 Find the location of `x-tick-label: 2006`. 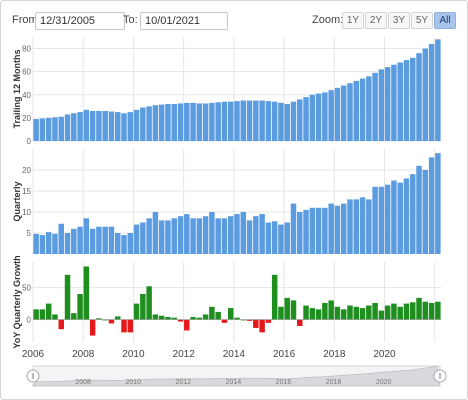

x-tick-label: 2006 is located at coordinates (33, 354).